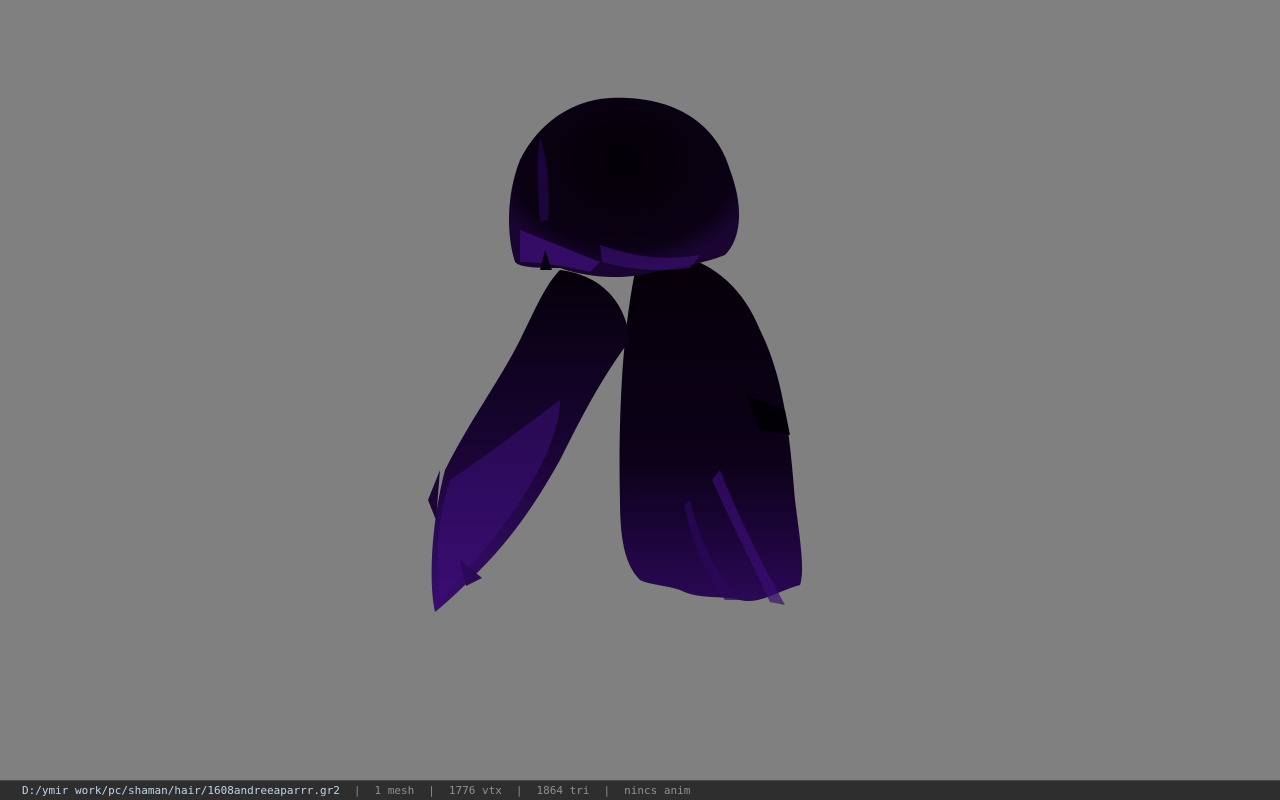 This screenshot has width=1280, height=800. Describe the element at coordinates (563, 790) in the screenshot. I see `triangle-count: 1864 tri` at that location.